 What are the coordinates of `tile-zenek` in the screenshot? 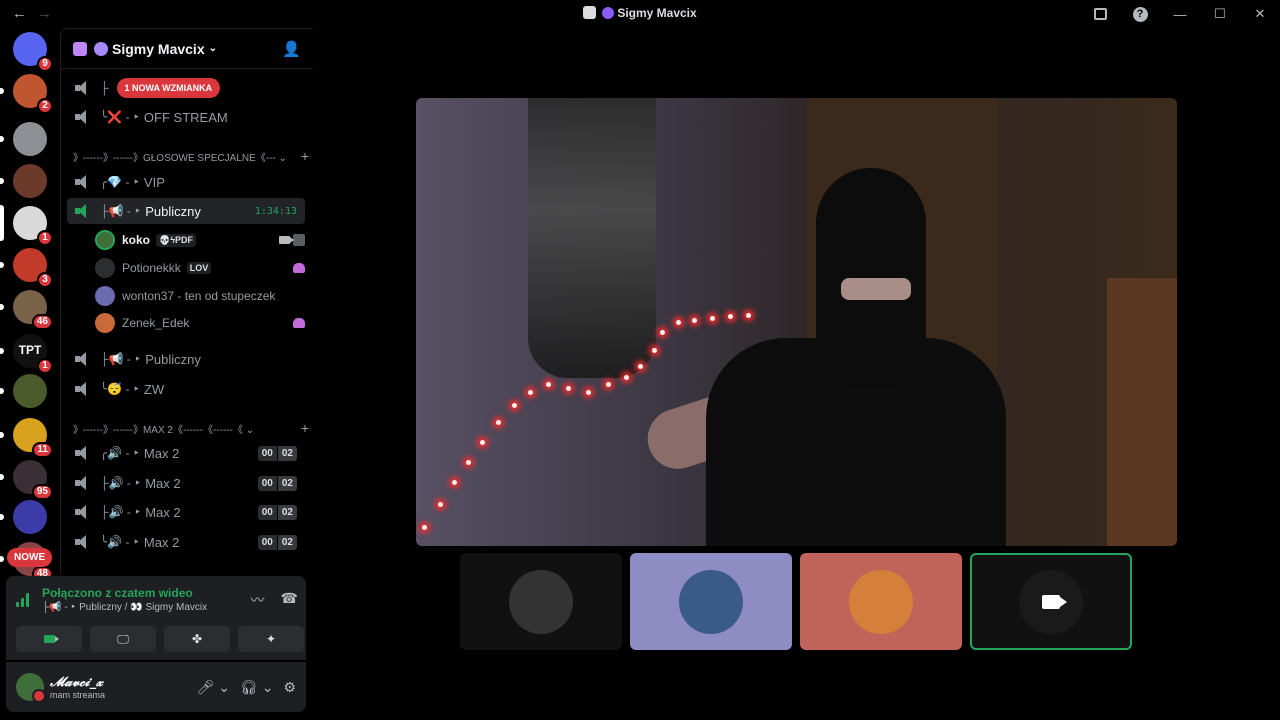 It's located at (881, 601).